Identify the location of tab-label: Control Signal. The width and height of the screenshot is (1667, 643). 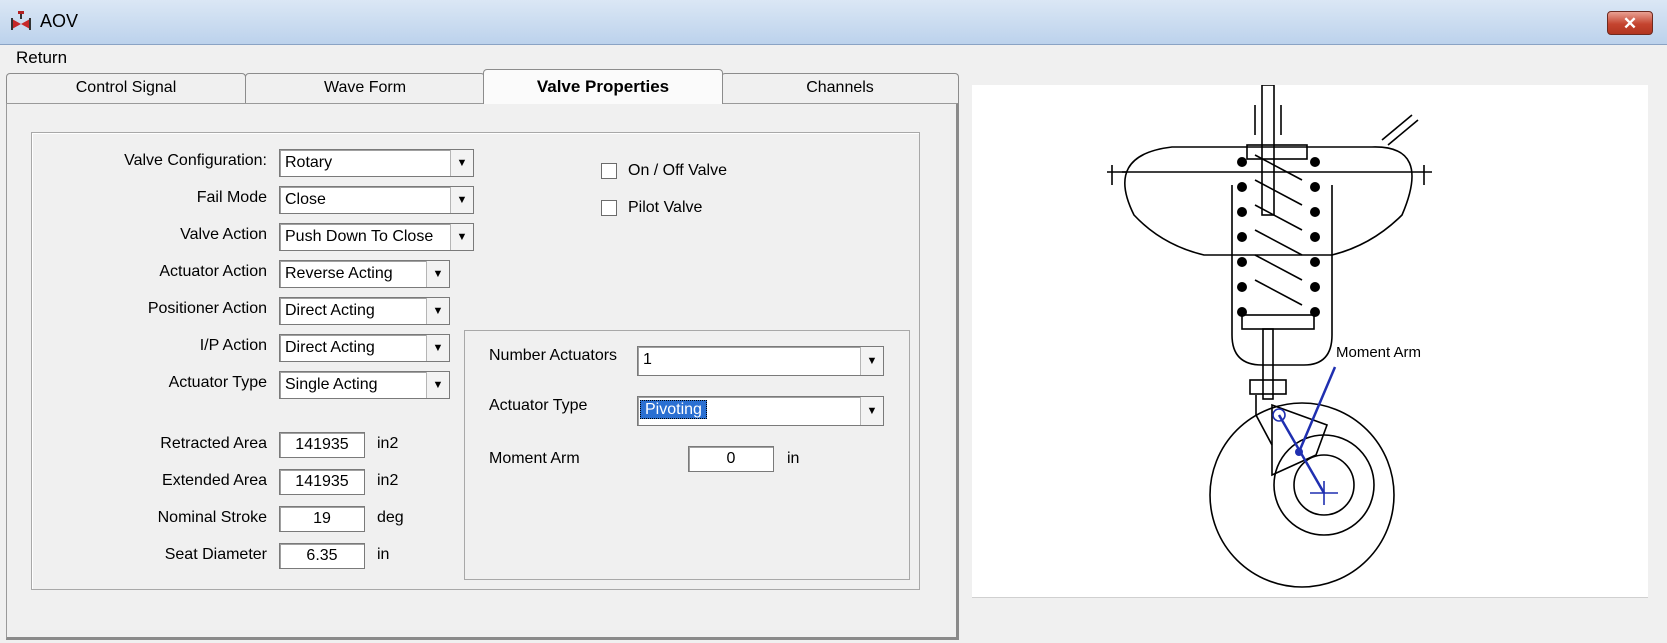
(126, 87).